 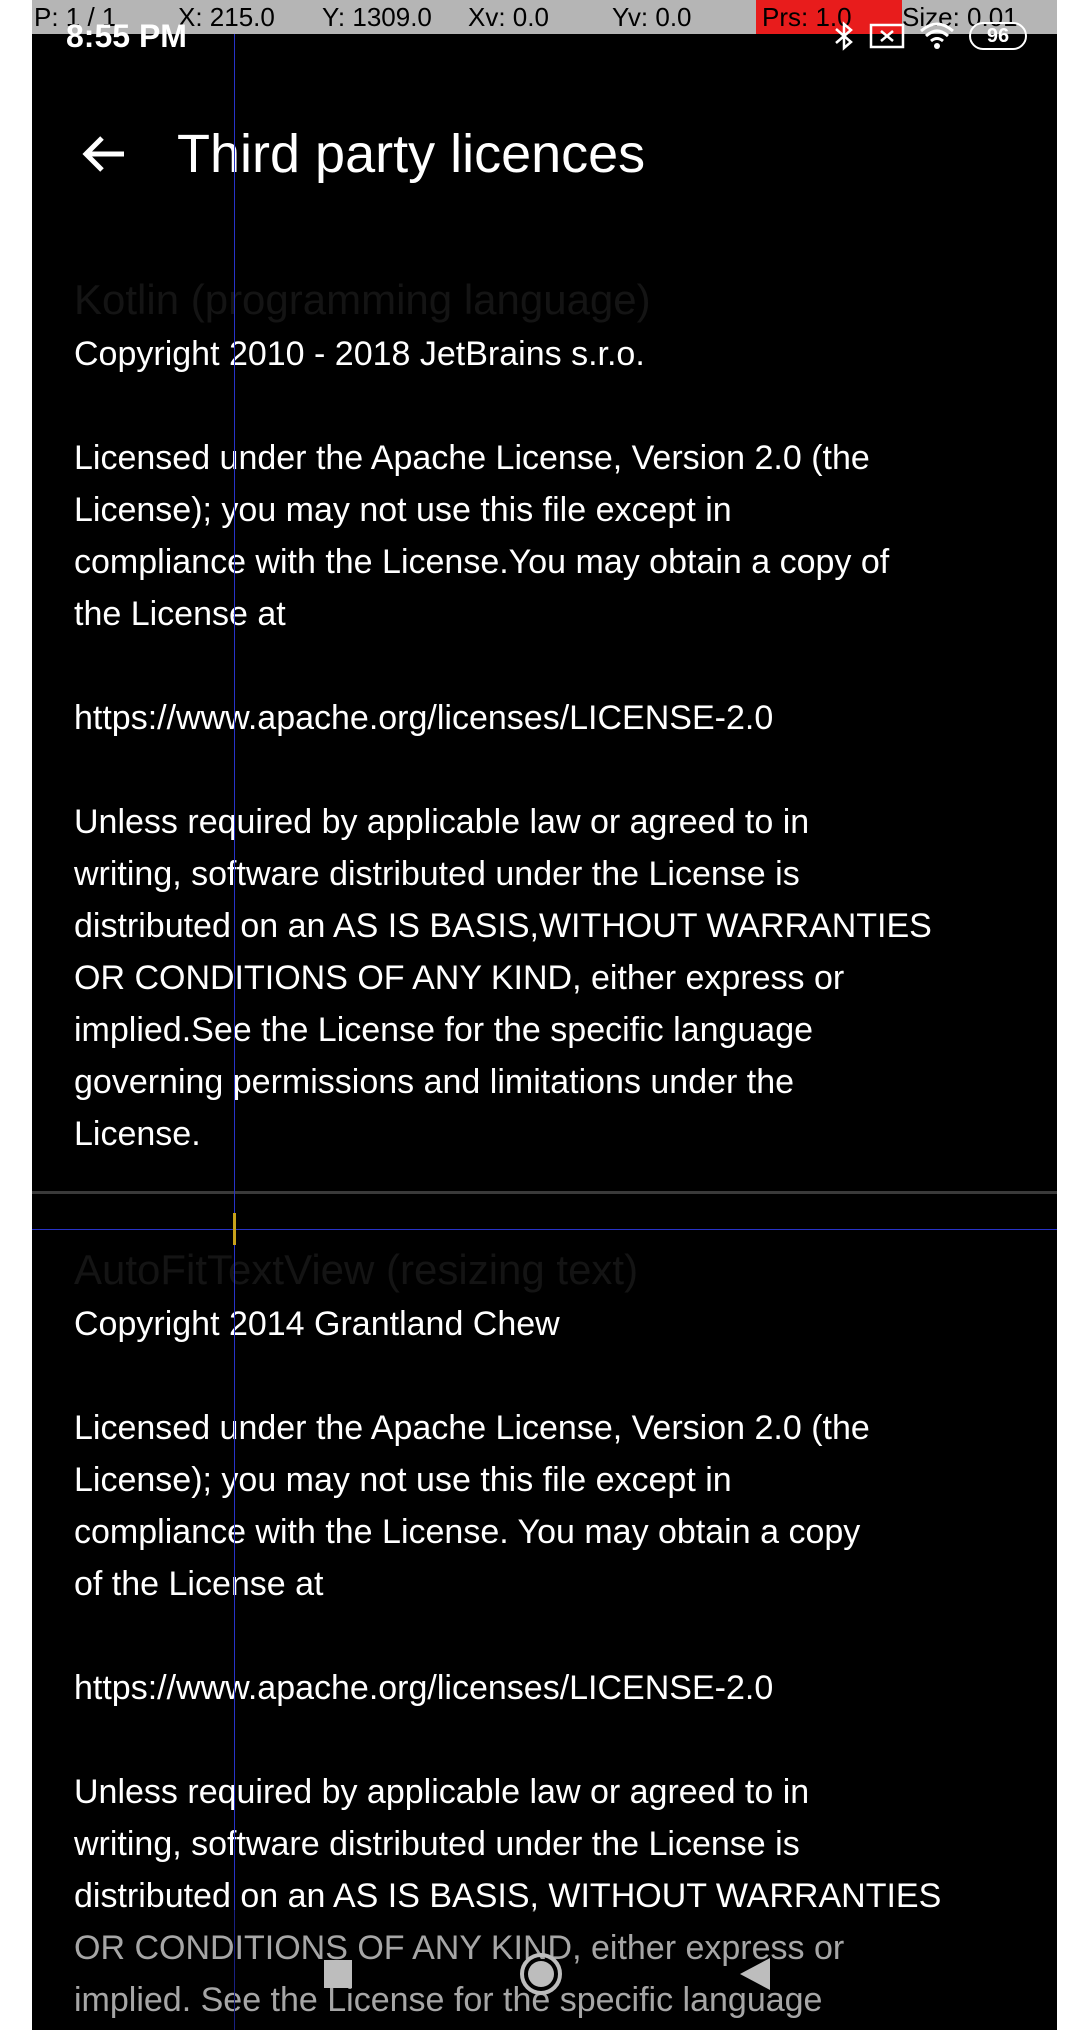 I want to click on licence-line: of the License at, so click(x=199, y=1584).